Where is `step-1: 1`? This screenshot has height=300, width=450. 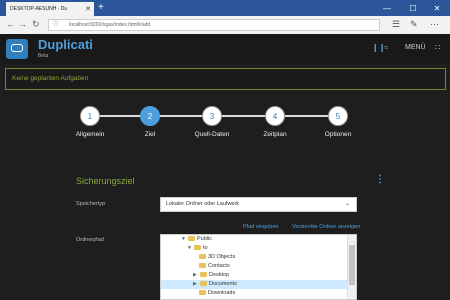 step-1: 1 is located at coordinates (90, 116).